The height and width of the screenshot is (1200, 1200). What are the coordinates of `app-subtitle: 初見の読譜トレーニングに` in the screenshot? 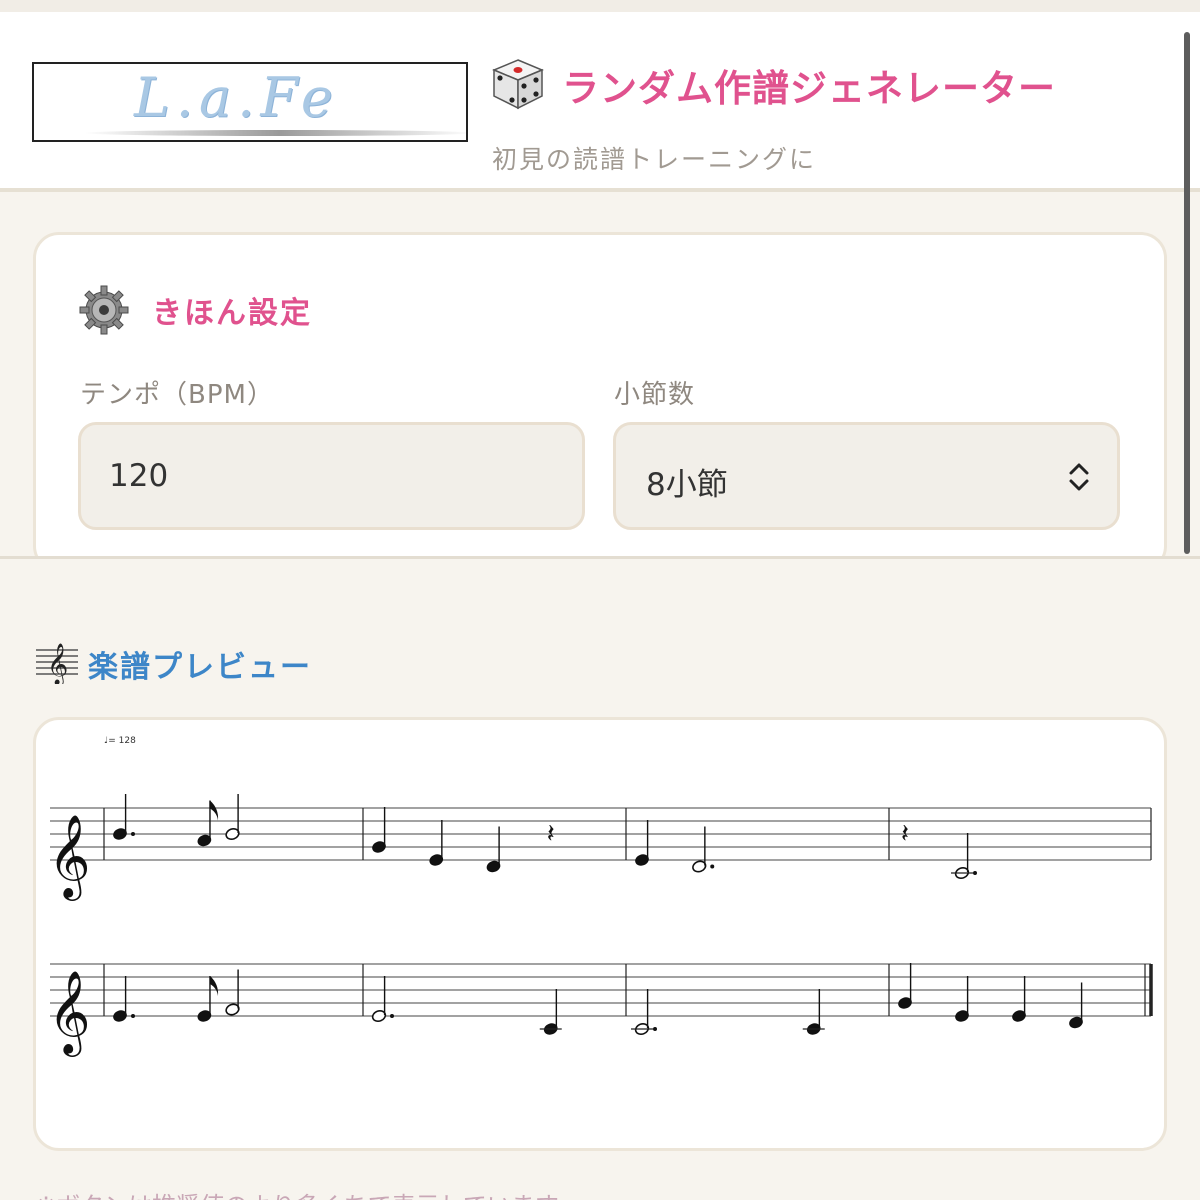 It's located at (654, 159).